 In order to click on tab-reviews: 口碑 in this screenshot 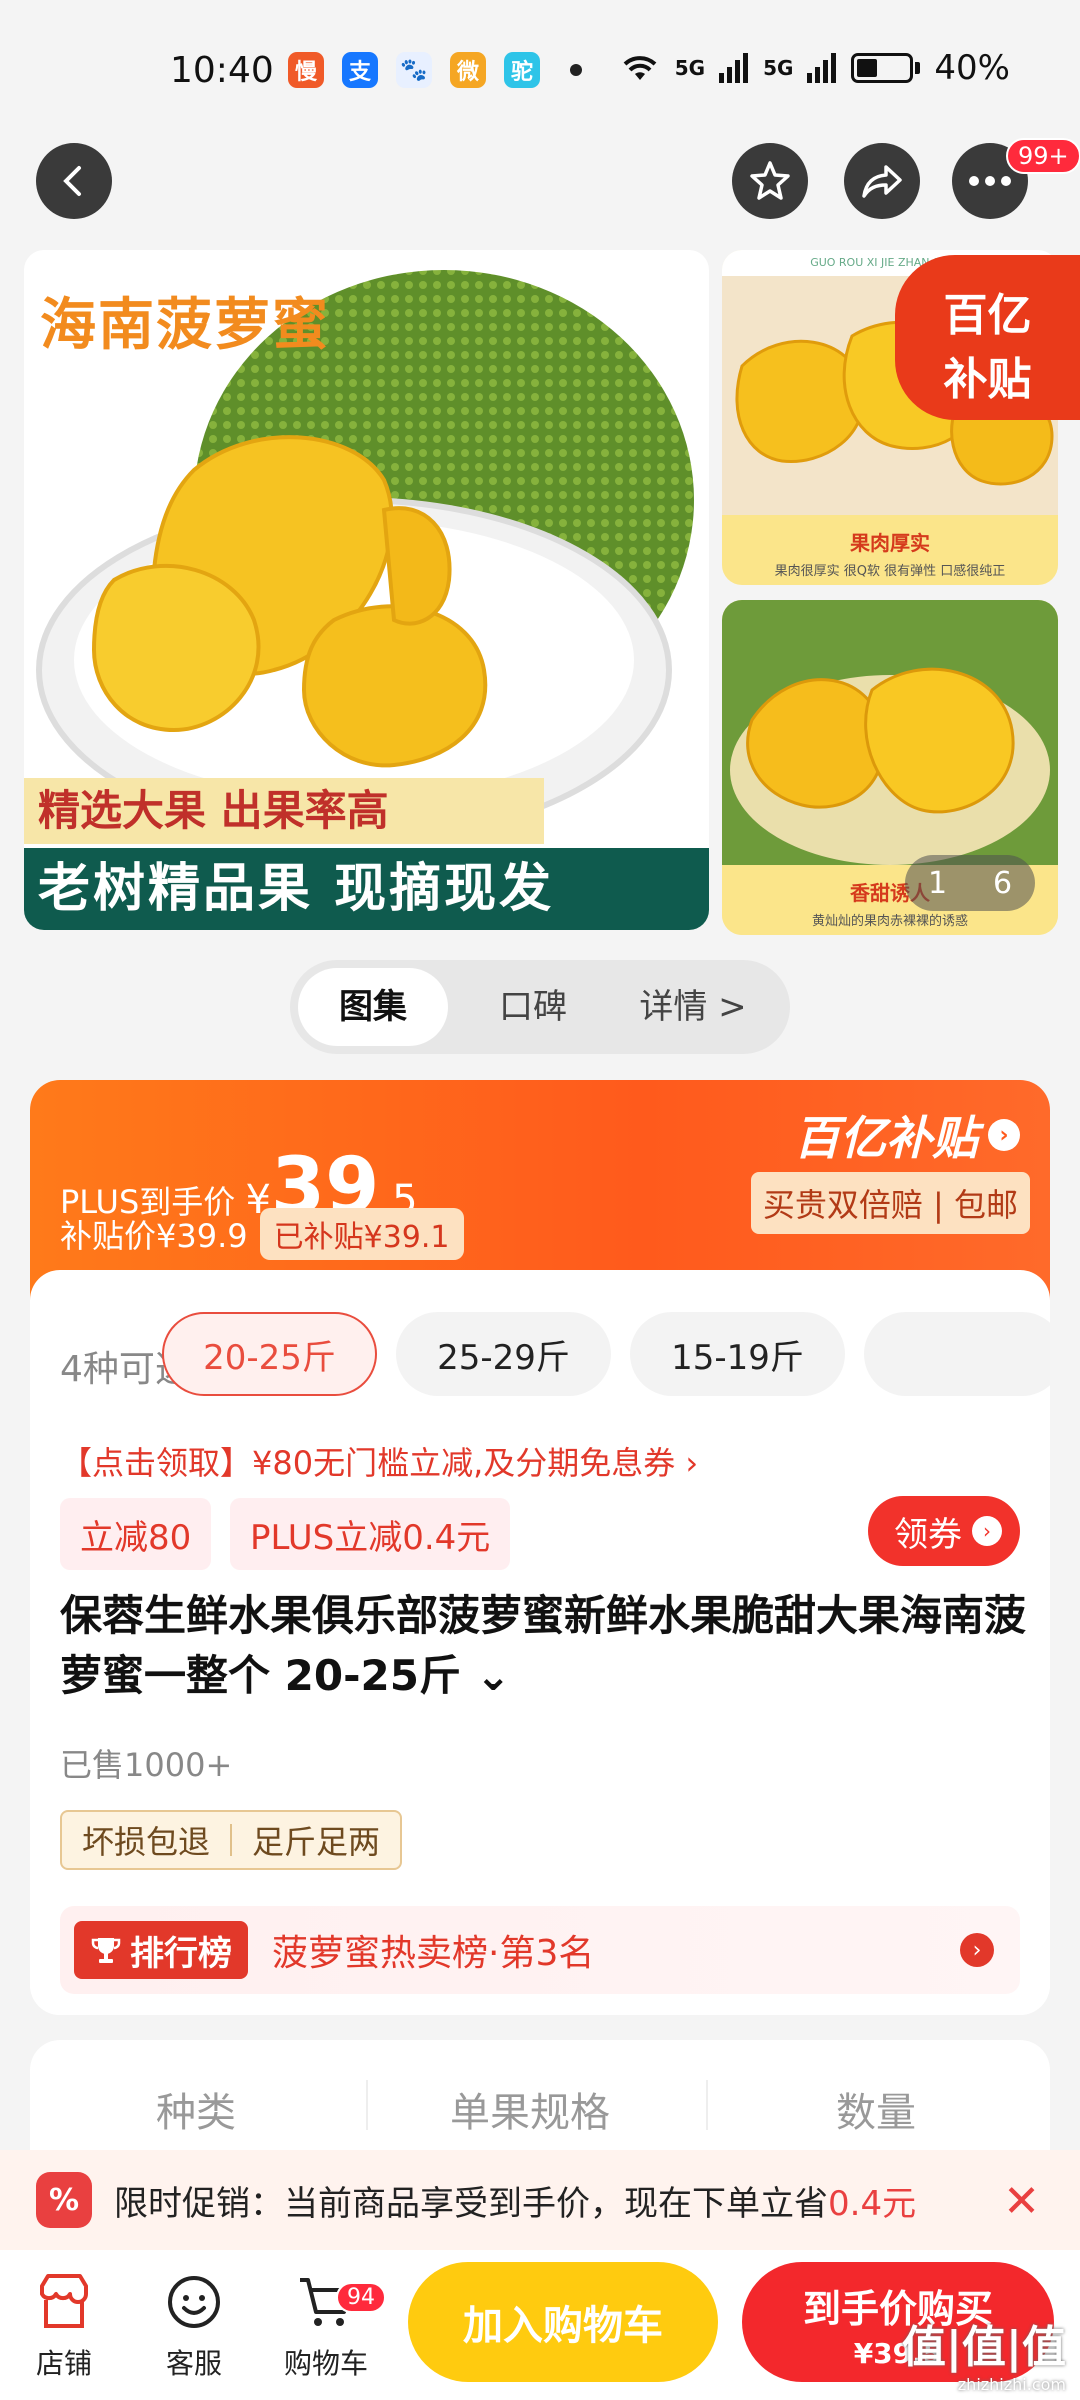, I will do `click(533, 1007)`.